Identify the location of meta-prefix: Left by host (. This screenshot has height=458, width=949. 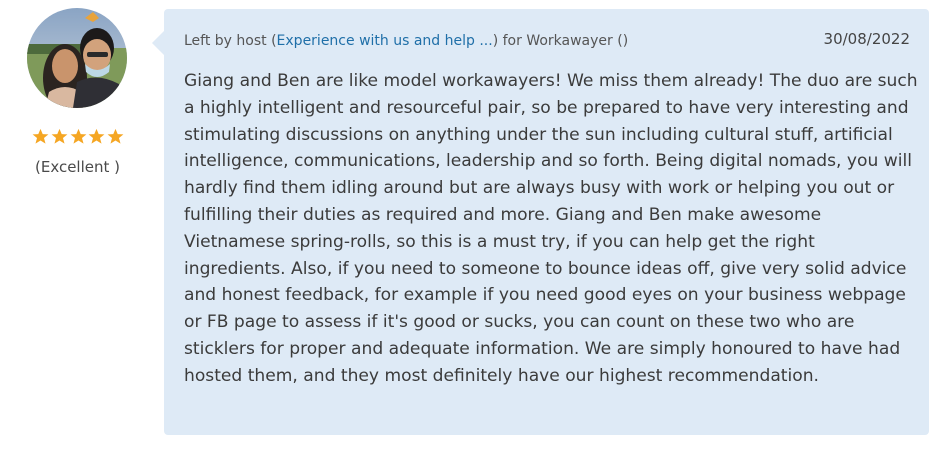
(230, 41).